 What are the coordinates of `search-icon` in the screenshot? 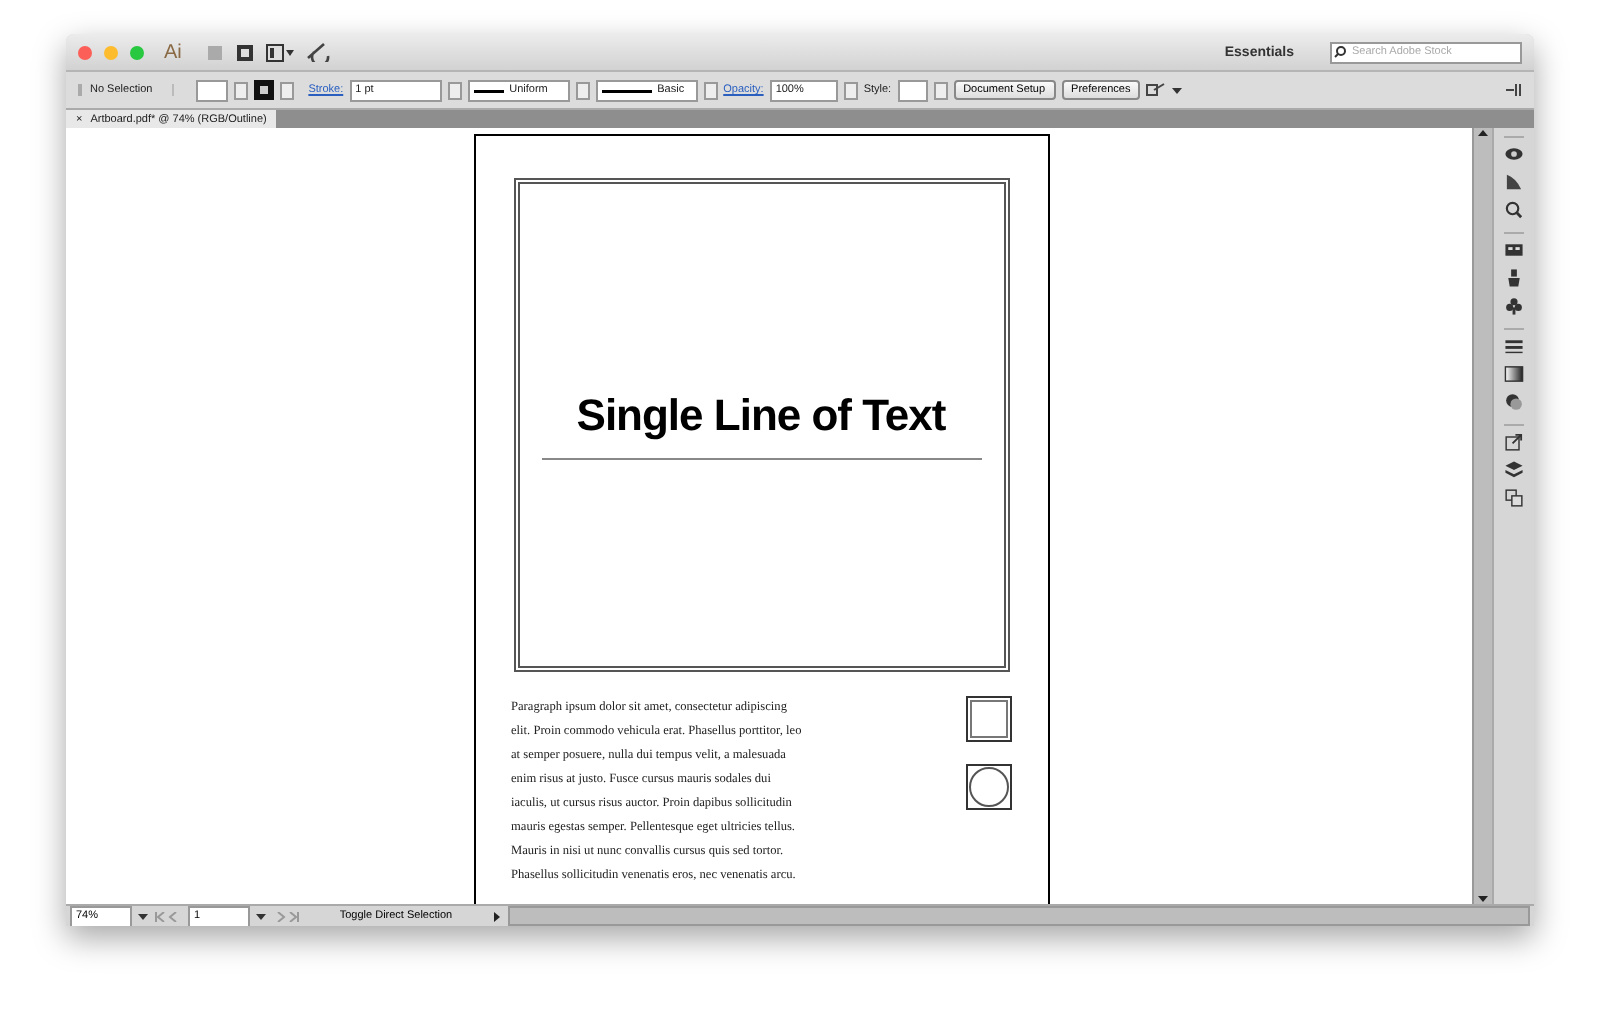 It's located at (1340, 51).